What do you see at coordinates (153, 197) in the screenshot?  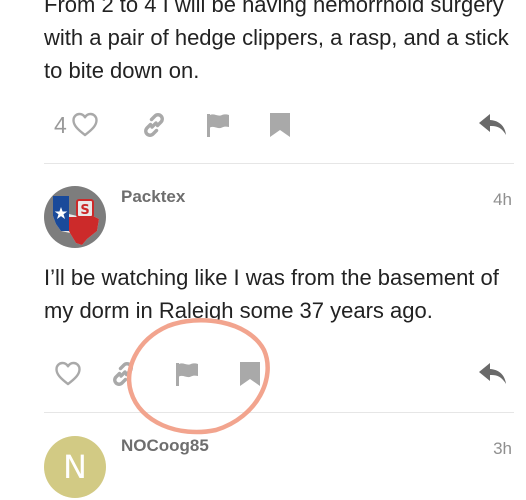 I see `username: Packtex` at bounding box center [153, 197].